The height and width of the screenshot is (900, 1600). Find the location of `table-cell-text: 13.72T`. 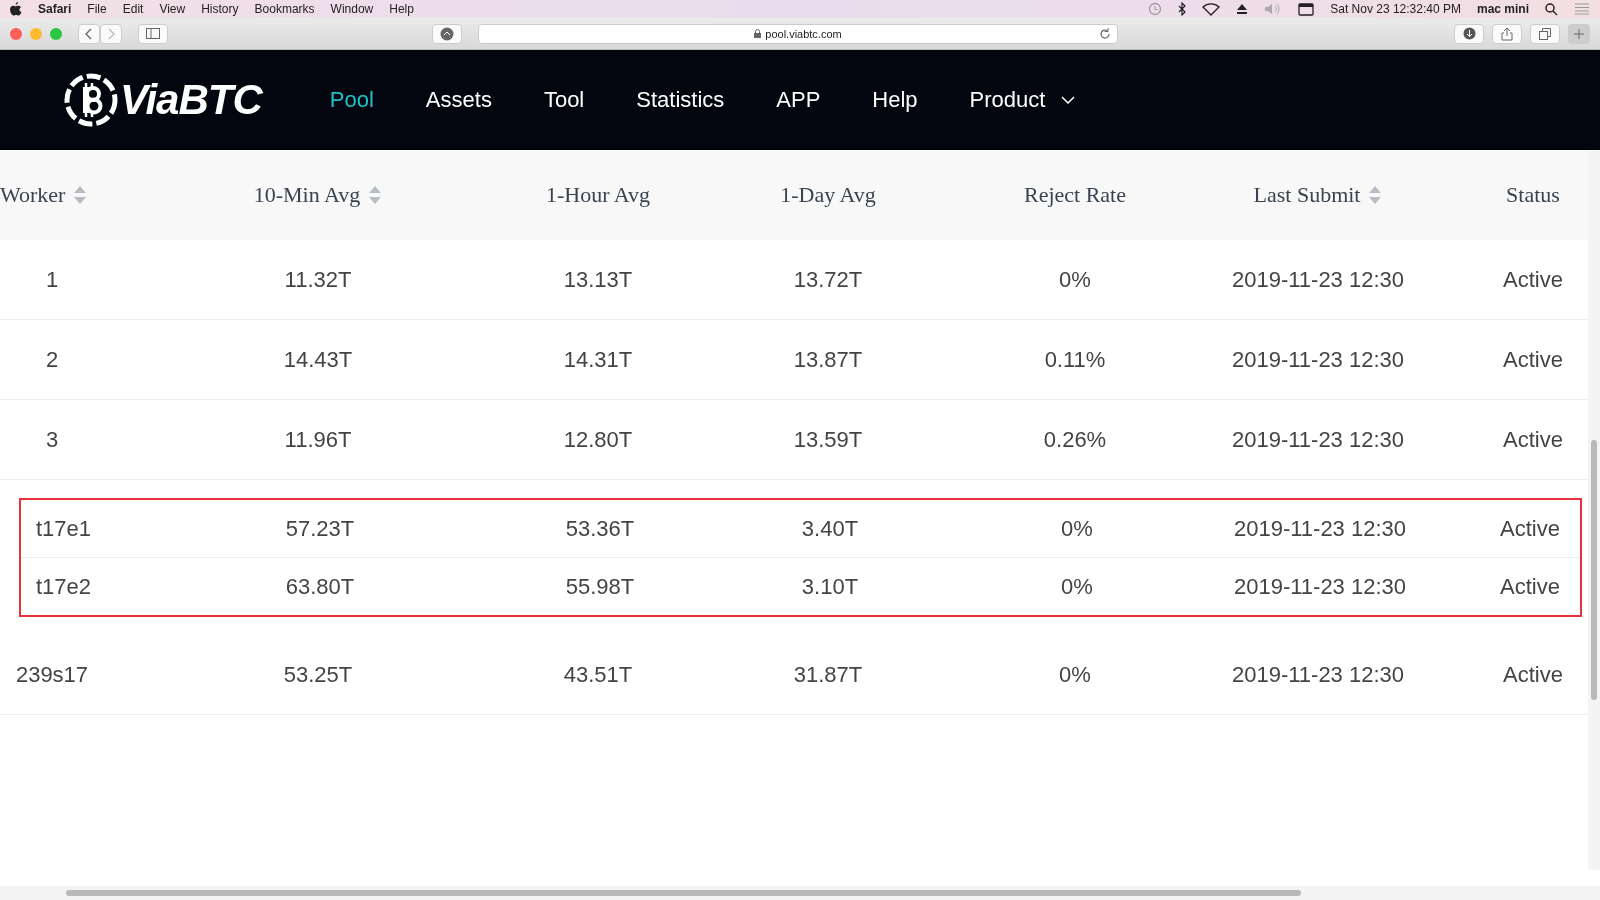

table-cell-text: 13.72T is located at coordinates (828, 279).